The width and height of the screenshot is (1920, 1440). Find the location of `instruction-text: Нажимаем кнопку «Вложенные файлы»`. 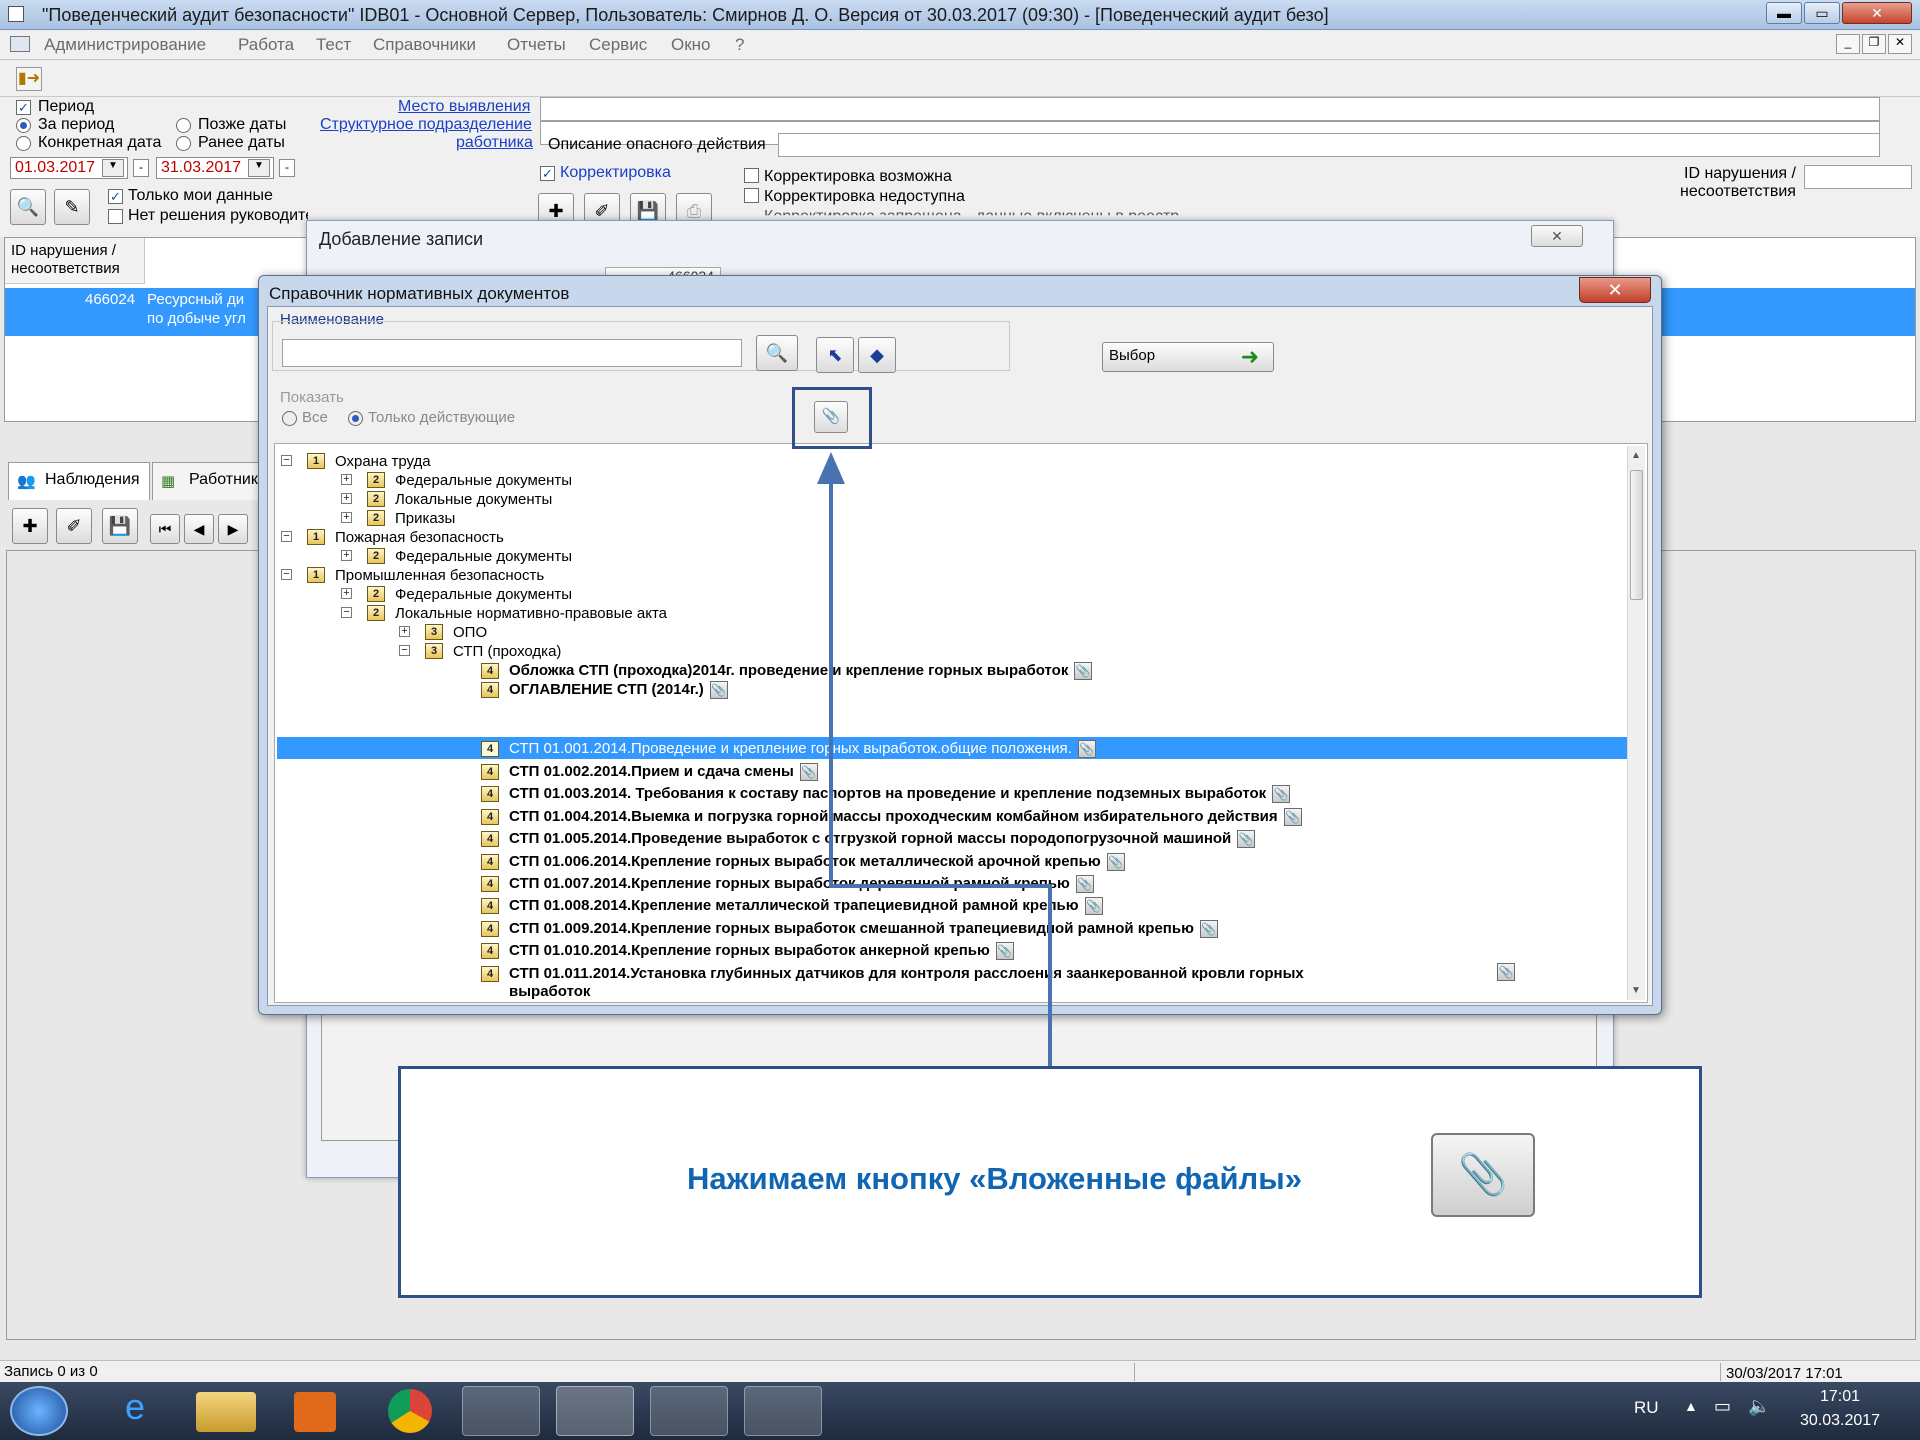

instruction-text: Нажимаем кнопку «Вложенные файлы» is located at coordinates (994, 1178).